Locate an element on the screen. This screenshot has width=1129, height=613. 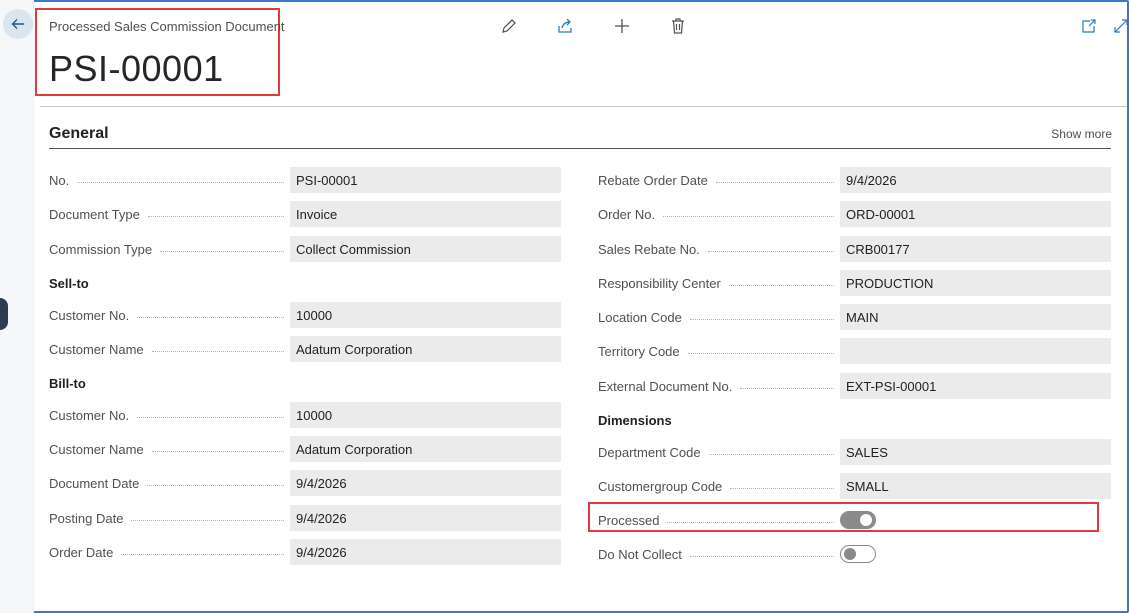
field-responsibility-center: Responsibility Center PRODUCTION is located at coordinates (854, 283).